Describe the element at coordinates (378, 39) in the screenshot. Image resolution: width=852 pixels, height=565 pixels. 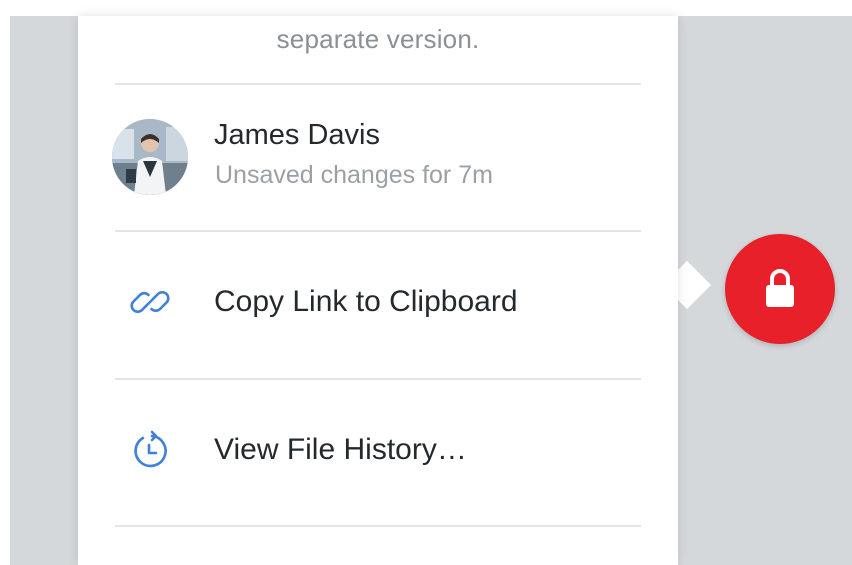
I see `version-note-text: separate version.` at that location.